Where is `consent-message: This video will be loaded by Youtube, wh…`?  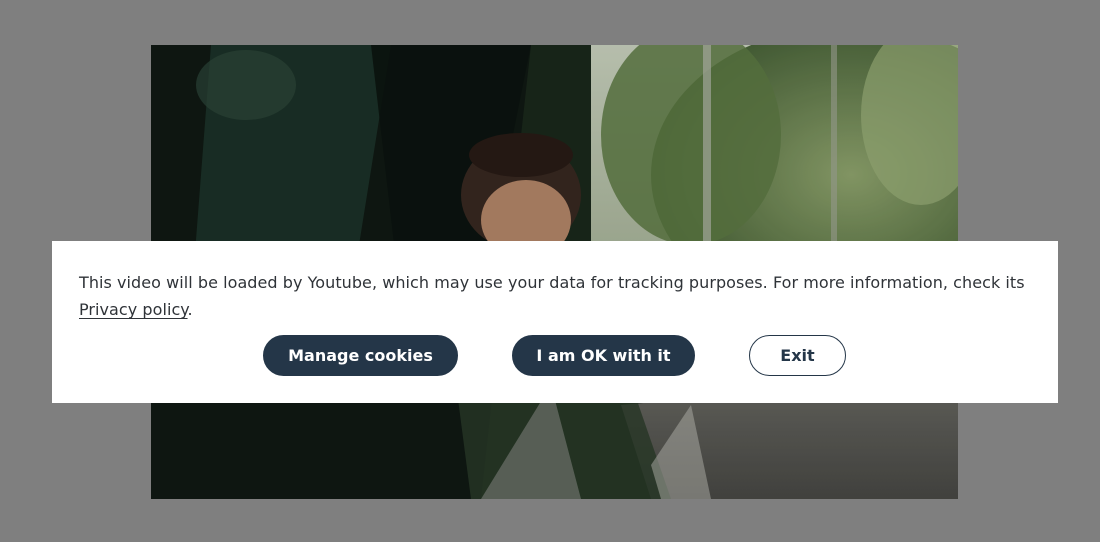 consent-message: This video will be loaded by Youtube, wh… is located at coordinates (555, 296).